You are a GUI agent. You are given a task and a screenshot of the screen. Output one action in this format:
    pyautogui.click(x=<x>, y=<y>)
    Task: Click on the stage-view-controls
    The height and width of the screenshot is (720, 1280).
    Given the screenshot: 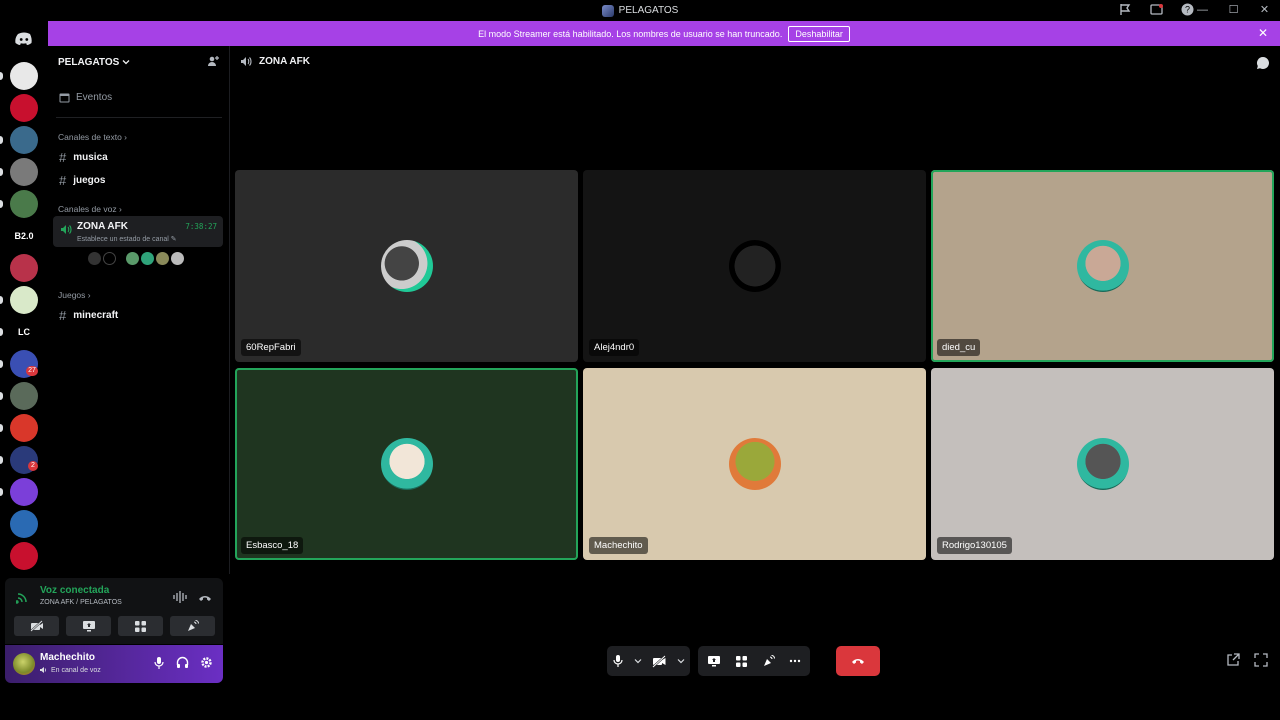 What is the action you would take?
    pyautogui.click(x=1247, y=662)
    